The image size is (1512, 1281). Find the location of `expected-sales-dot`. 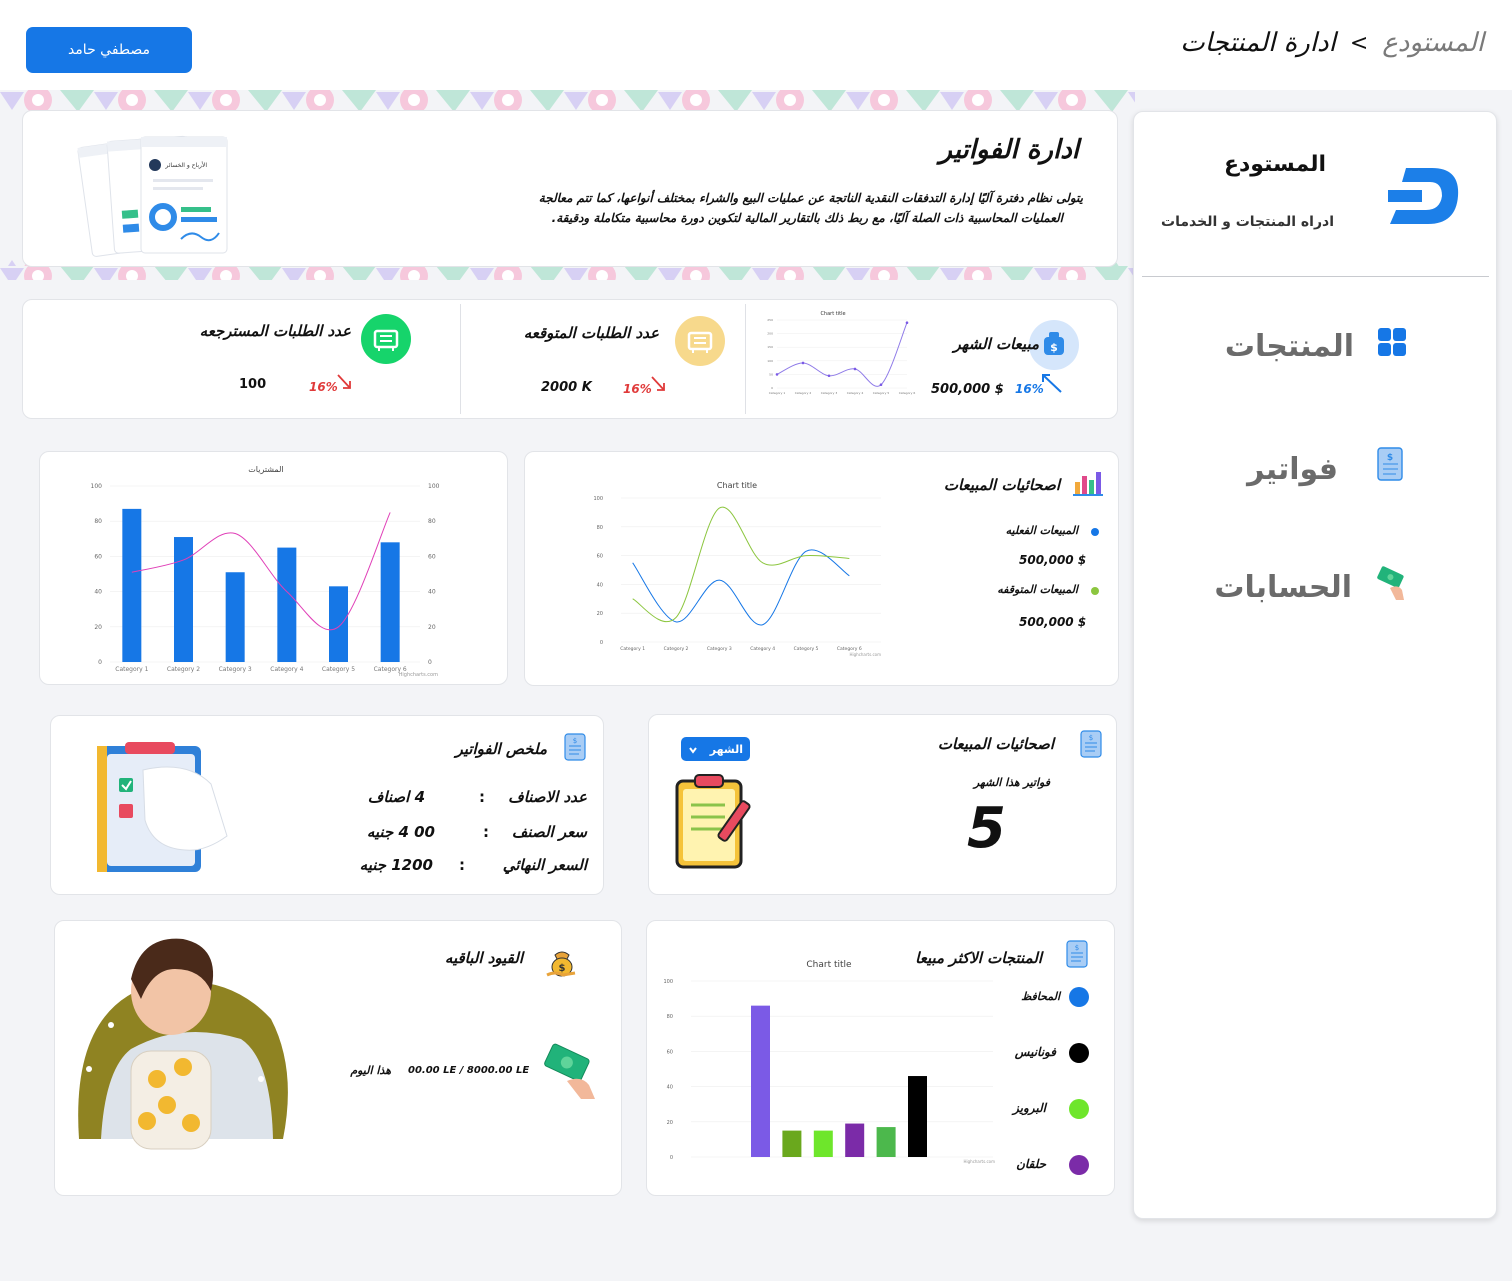

expected-sales-dot is located at coordinates (1095, 591).